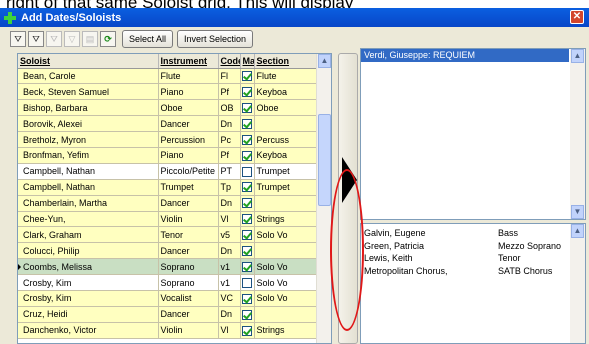  Describe the element at coordinates (509, 258) in the screenshot. I see `assigned-soloist-voice: Tenor` at that location.